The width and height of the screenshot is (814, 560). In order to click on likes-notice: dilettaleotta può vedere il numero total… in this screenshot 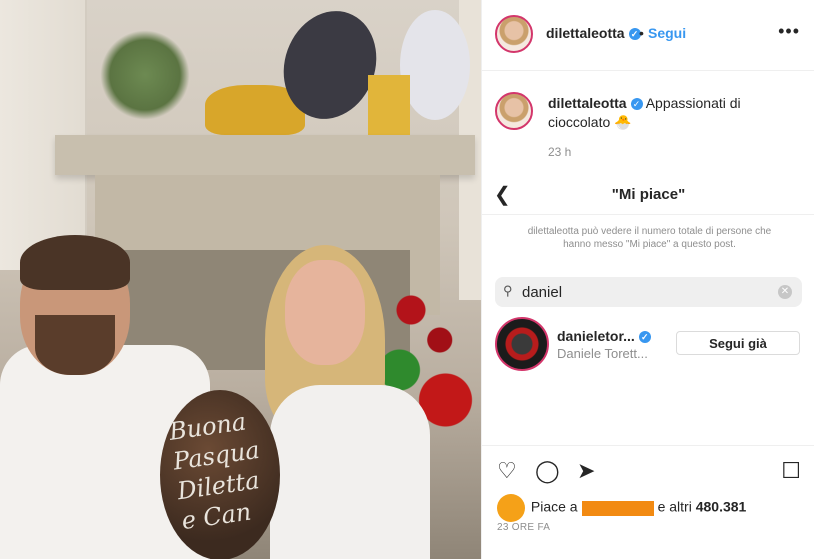, I will do `click(649, 238)`.